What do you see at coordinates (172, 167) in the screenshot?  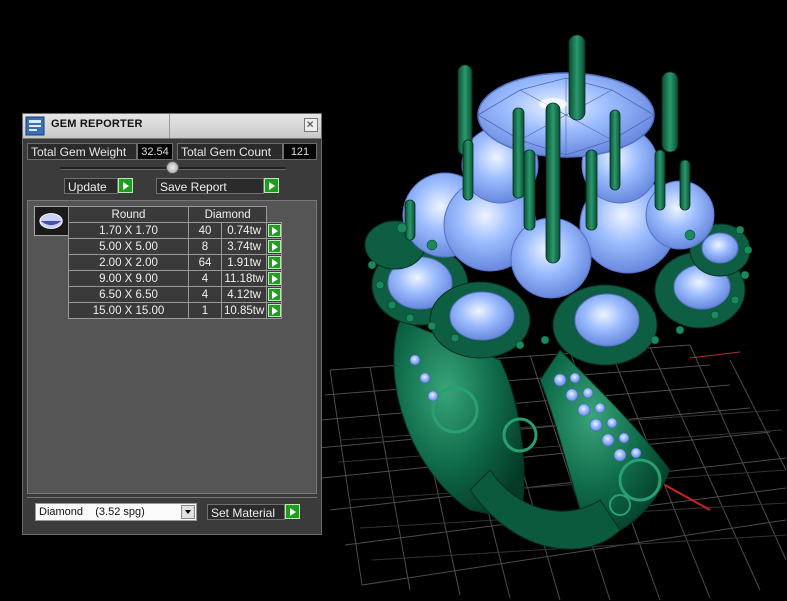 I see `slider-knob` at bounding box center [172, 167].